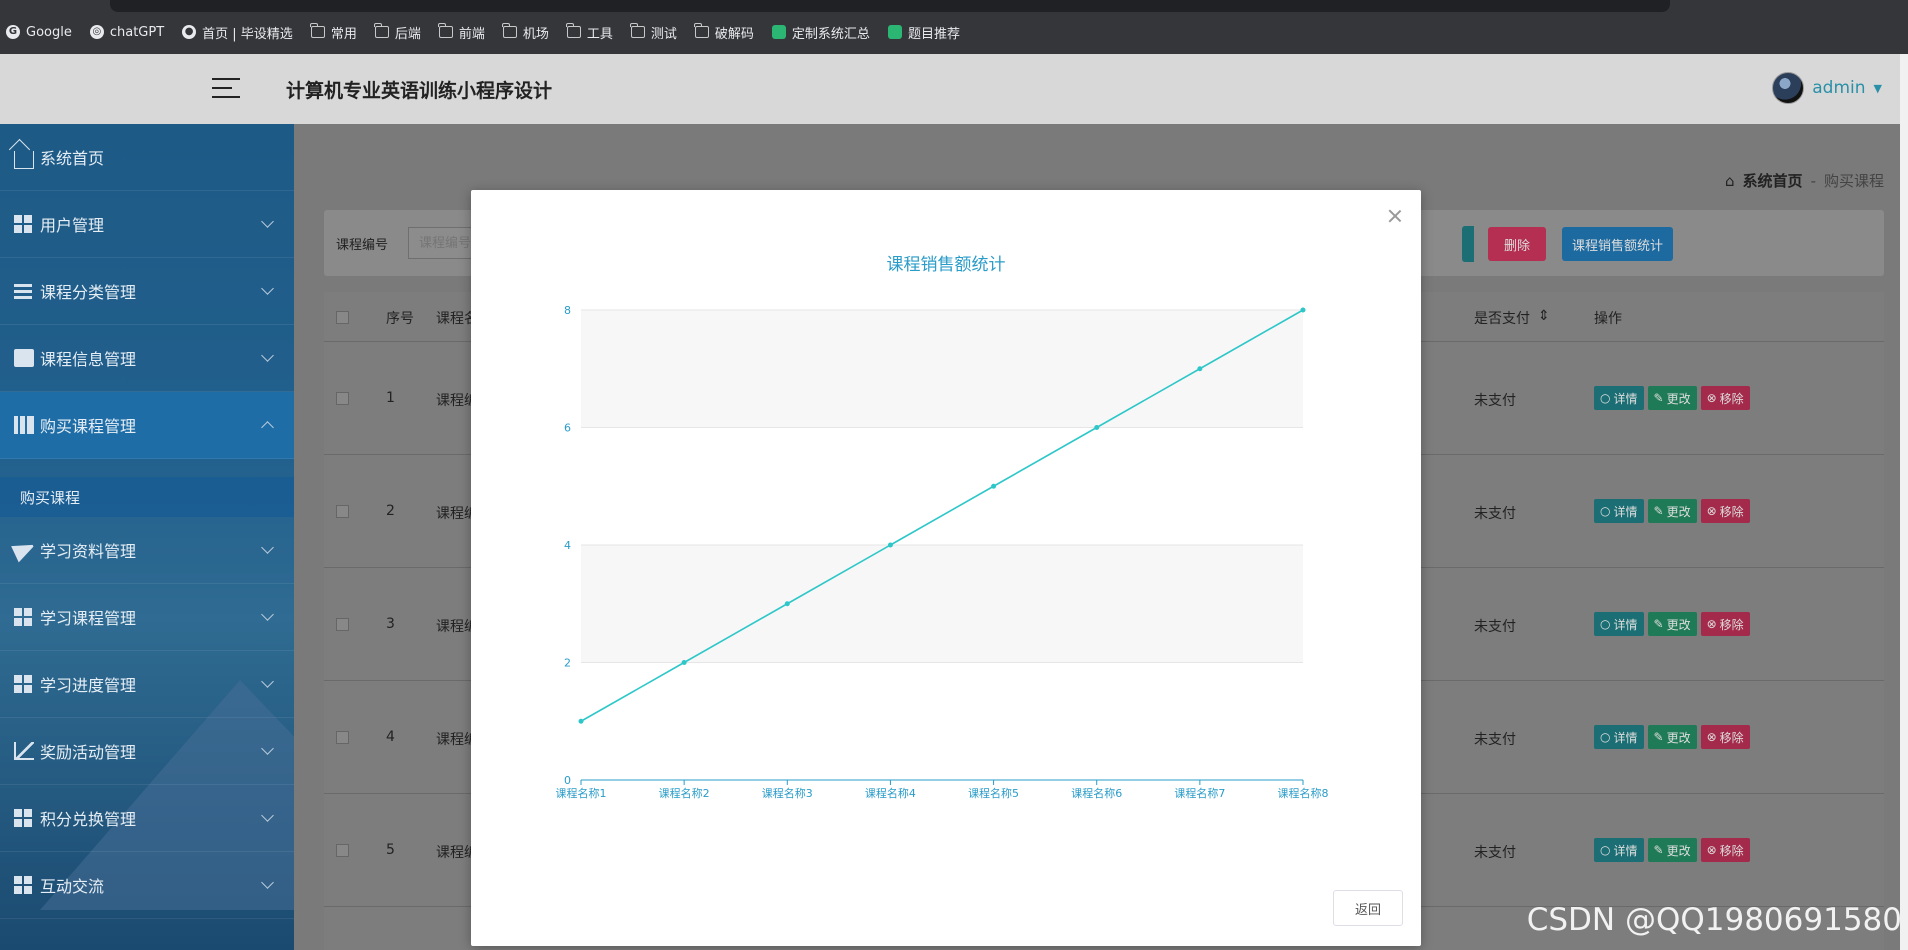 This screenshot has height=950, width=1908. Describe the element at coordinates (724, 32) in the screenshot. I see `bookmark-folder-crack: 破解码` at that location.